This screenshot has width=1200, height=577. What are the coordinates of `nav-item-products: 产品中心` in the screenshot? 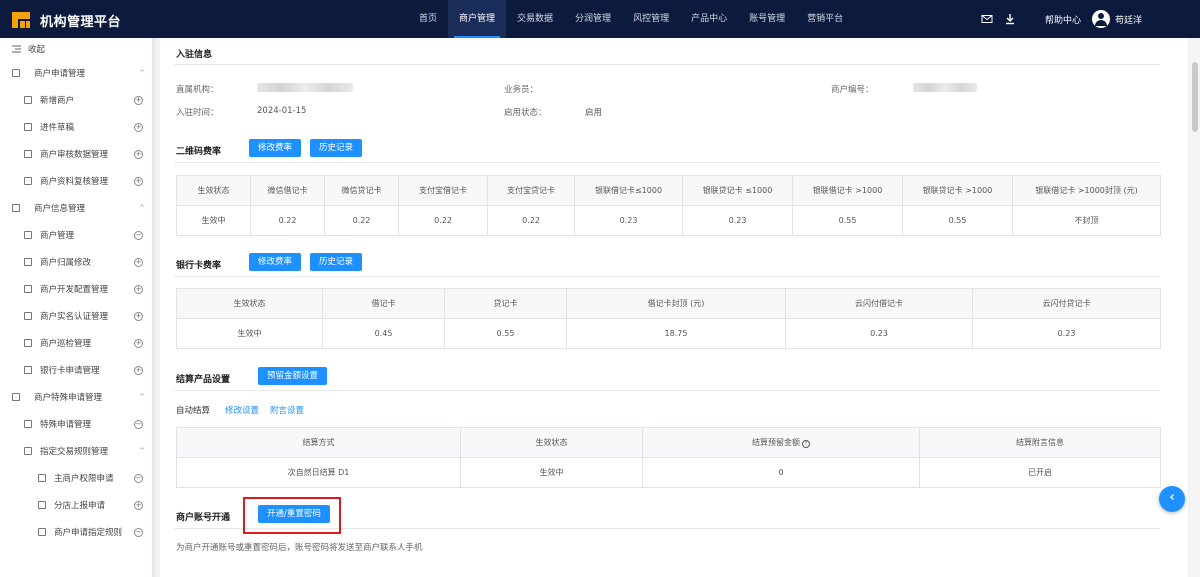 It's located at (709, 19).